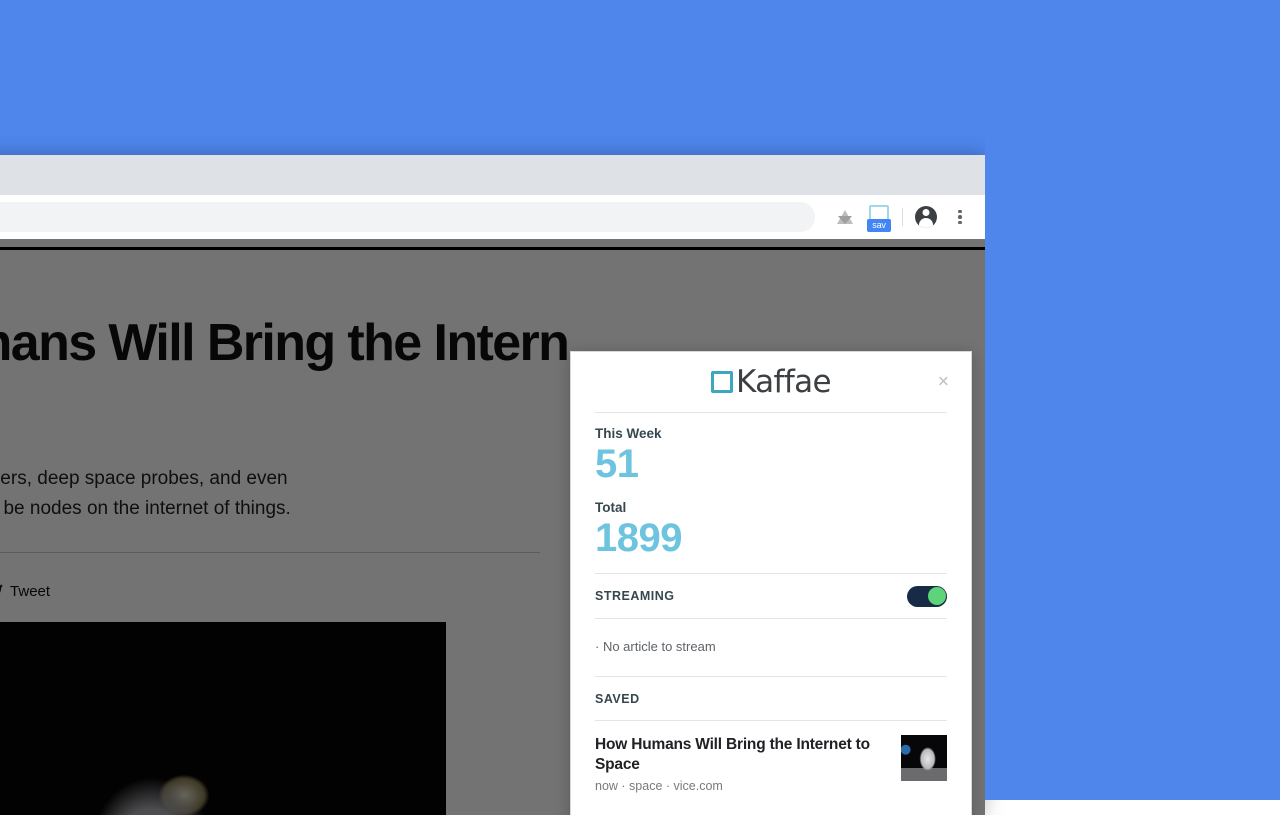 The height and width of the screenshot is (815, 1280). I want to click on total-value: 1899, so click(771, 538).